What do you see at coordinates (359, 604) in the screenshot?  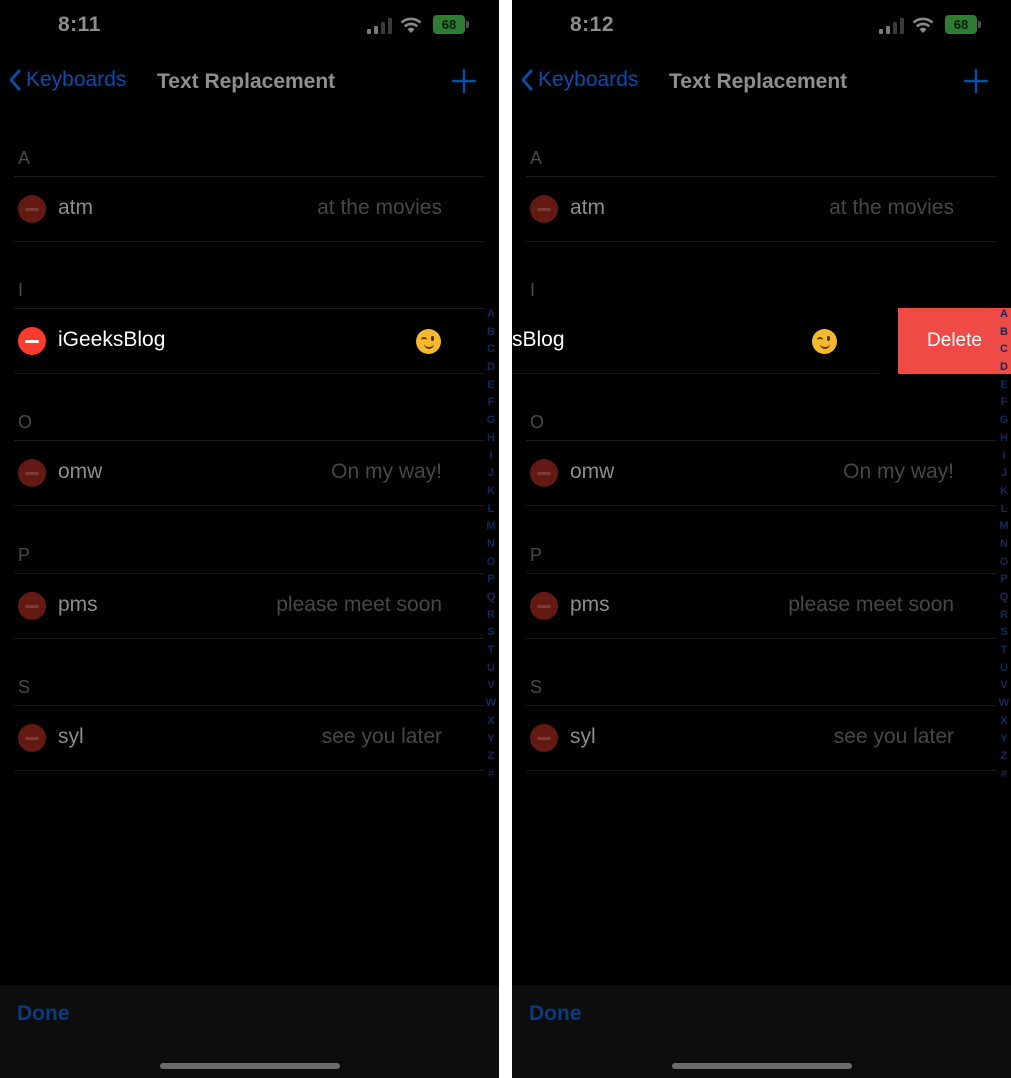 I see `phrase-label: please meet soon` at bounding box center [359, 604].